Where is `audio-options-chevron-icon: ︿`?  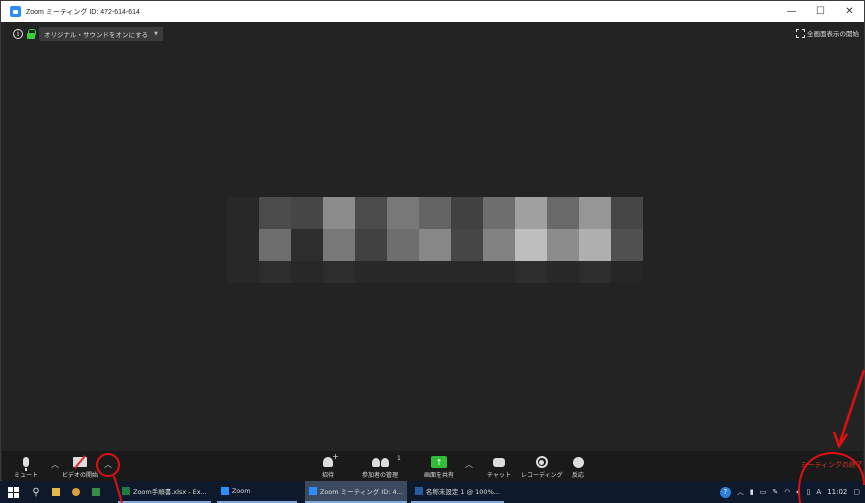 audio-options-chevron-icon: ︿ is located at coordinates (55, 464).